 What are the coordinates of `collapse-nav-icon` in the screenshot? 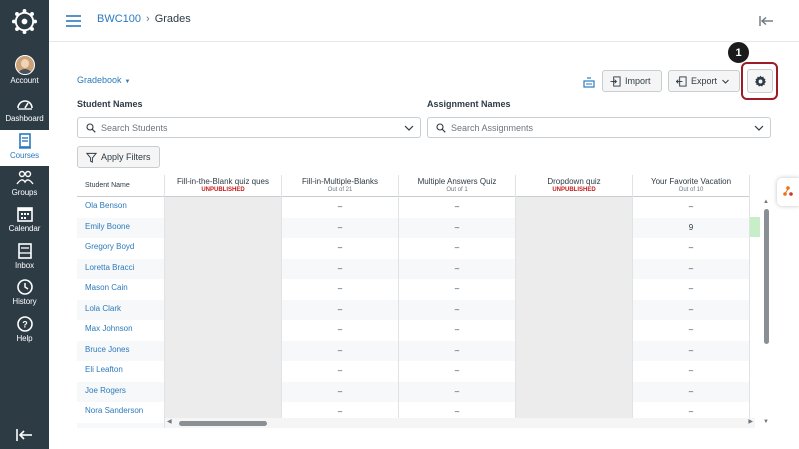 It's located at (24, 435).